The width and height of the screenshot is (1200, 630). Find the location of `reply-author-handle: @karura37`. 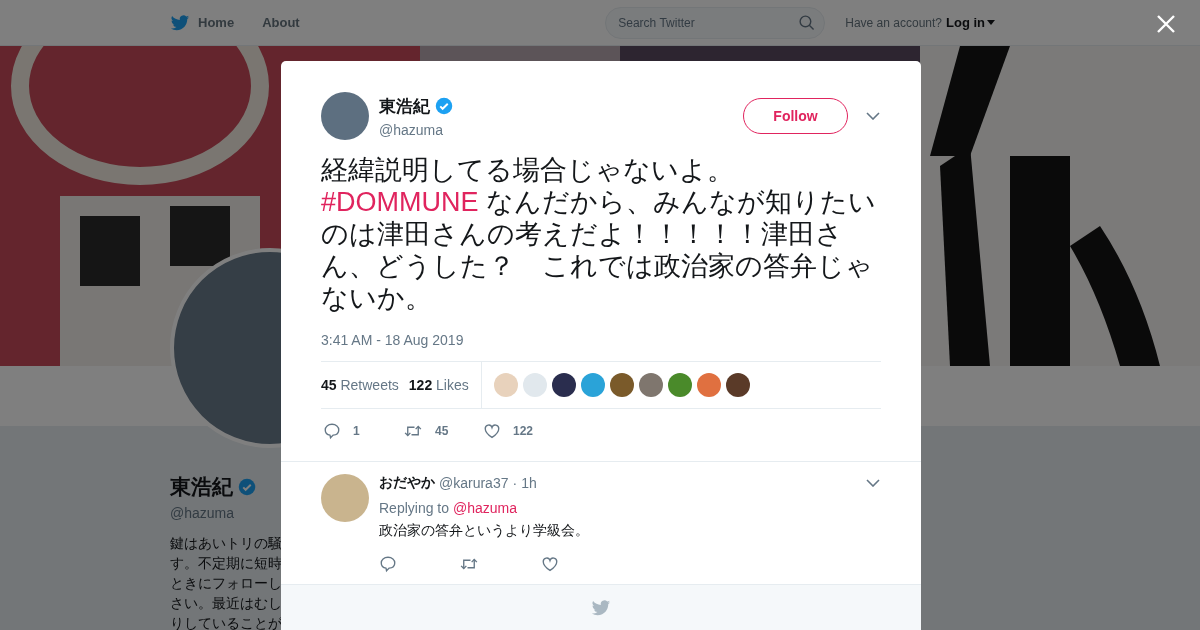

reply-author-handle: @karura37 is located at coordinates (474, 483).